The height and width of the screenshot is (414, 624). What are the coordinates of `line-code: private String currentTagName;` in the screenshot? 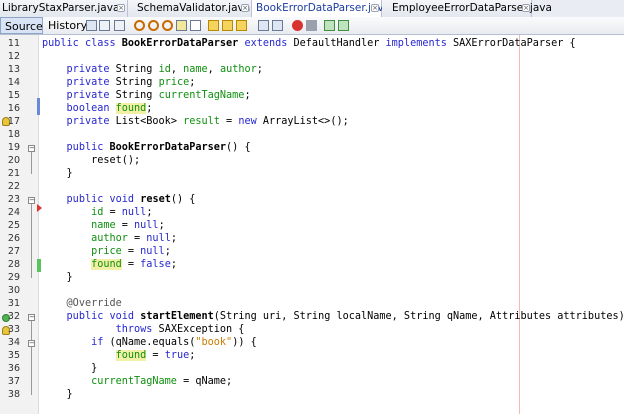 It's located at (146, 95).